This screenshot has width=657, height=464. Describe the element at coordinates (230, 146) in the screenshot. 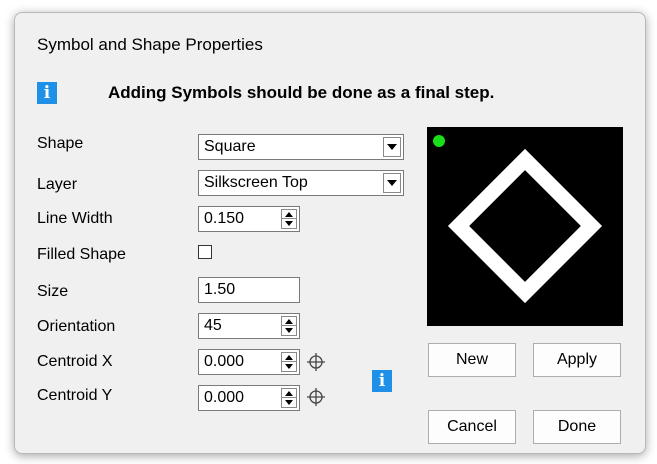

I see `shape-value: Square` at that location.